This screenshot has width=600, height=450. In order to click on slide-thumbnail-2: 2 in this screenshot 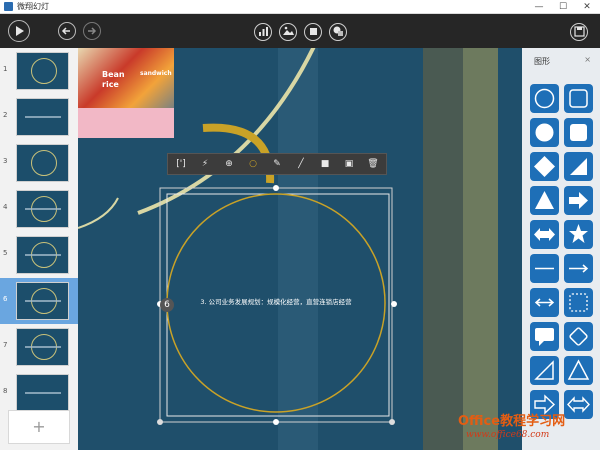, I will do `click(39, 117)`.